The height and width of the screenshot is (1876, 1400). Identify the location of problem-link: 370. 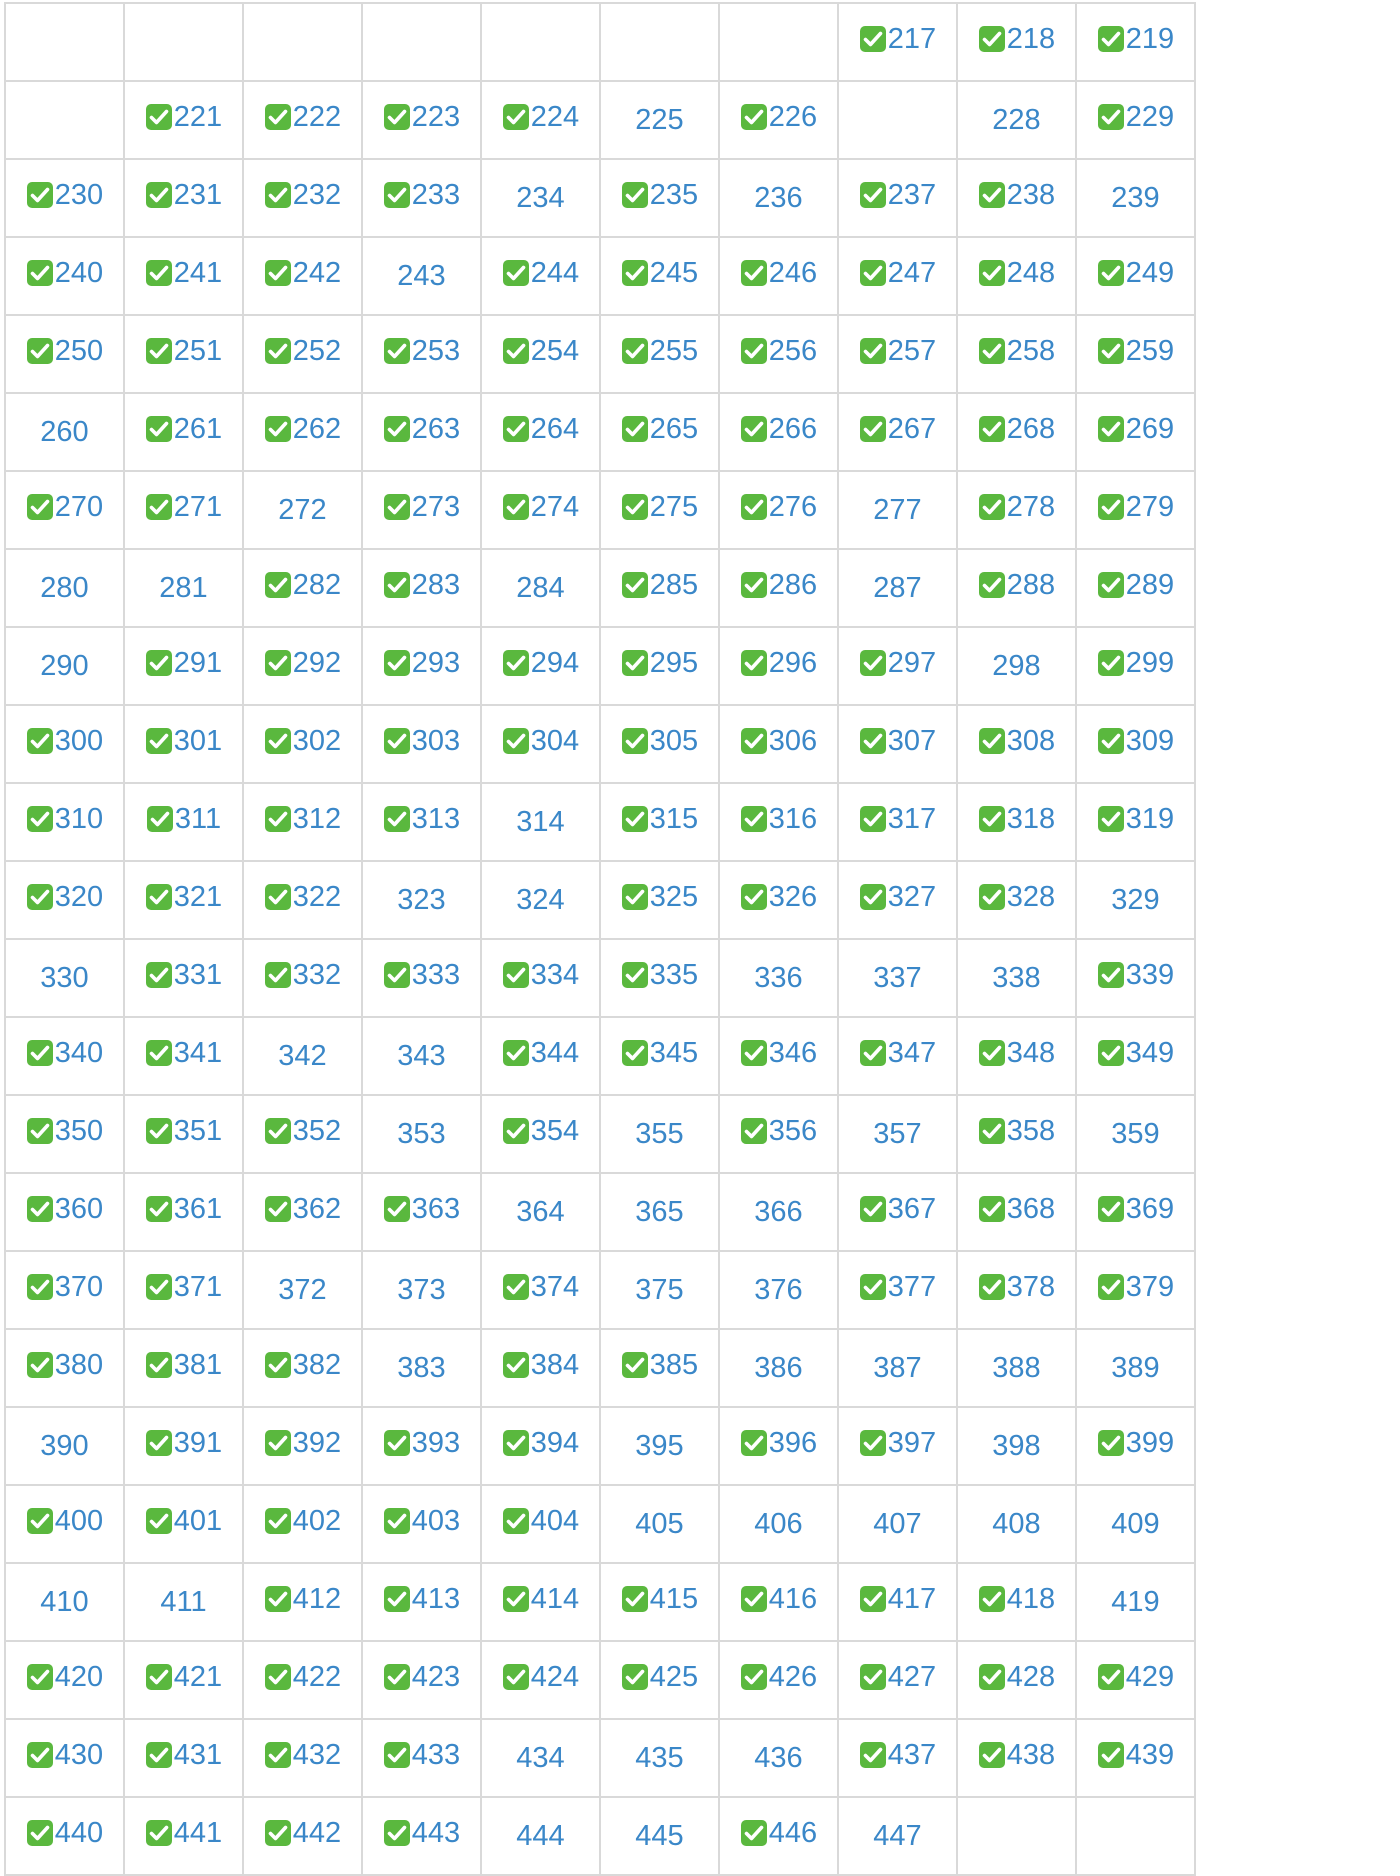
(64, 1287).